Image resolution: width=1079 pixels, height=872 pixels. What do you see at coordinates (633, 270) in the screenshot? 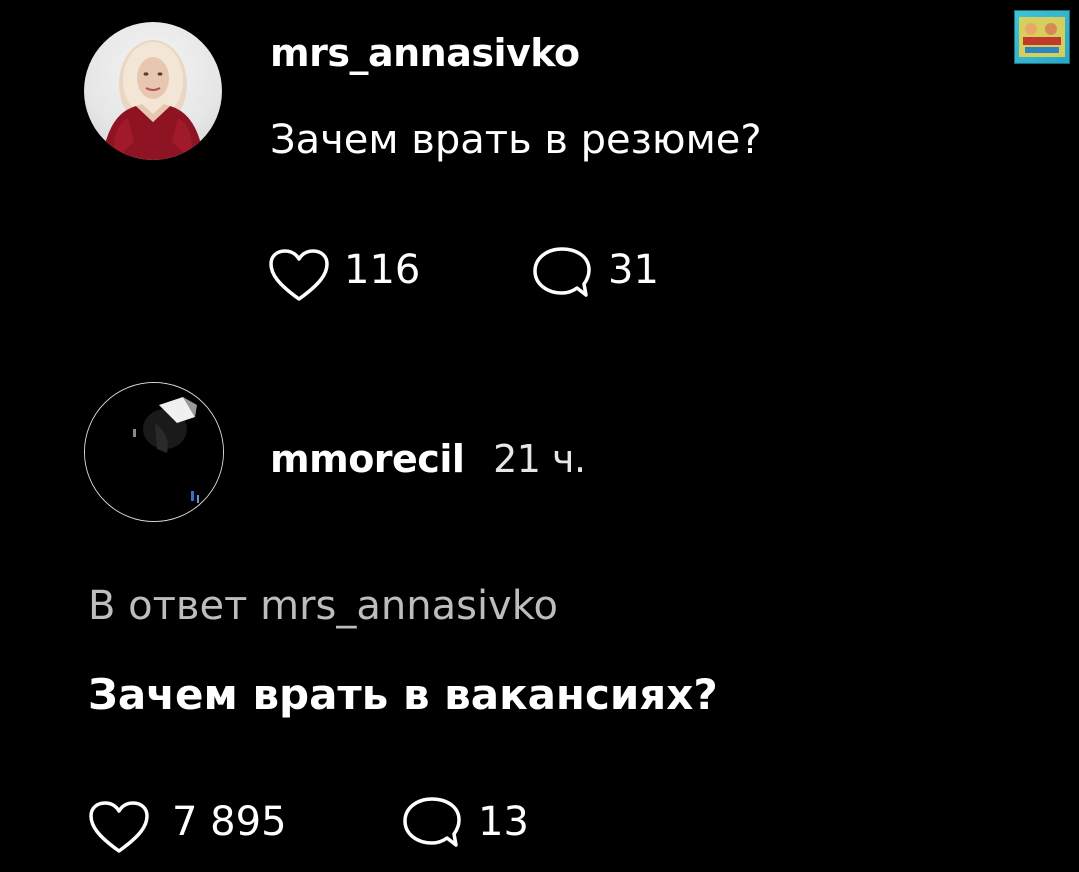
I see `post-comment-count: 31` at bounding box center [633, 270].